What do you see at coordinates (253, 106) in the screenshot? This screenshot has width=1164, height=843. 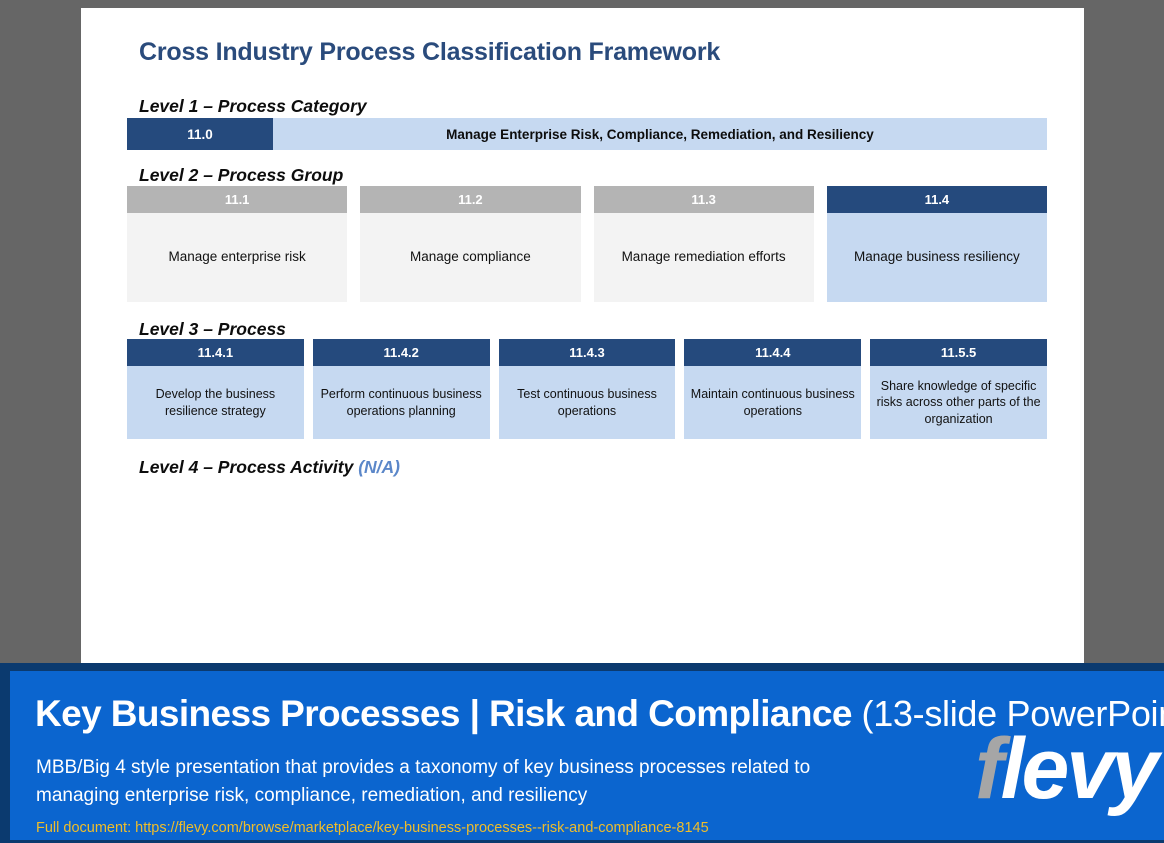 I see `level-1-heading: Level 1 – Process Category` at bounding box center [253, 106].